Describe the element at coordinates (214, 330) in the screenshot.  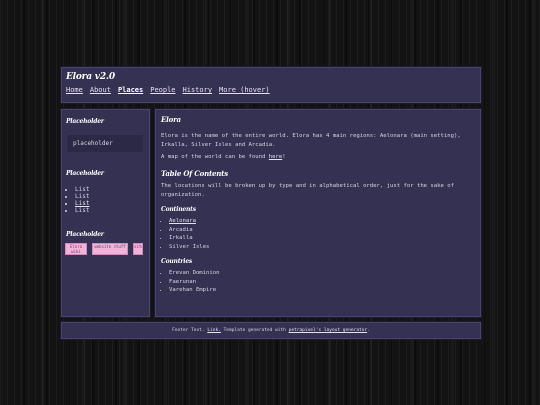
I see `footer-link: Link.` at that location.